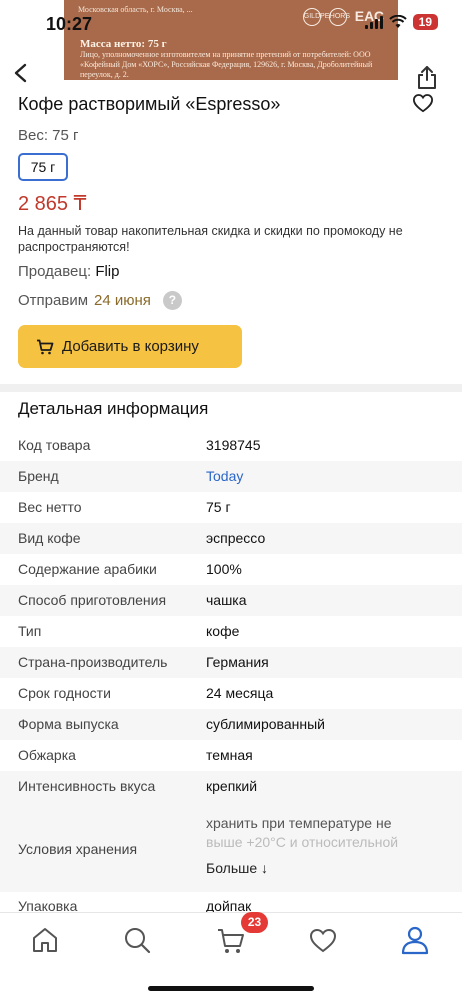  I want to click on spec-value: крепкий, so click(232, 786).